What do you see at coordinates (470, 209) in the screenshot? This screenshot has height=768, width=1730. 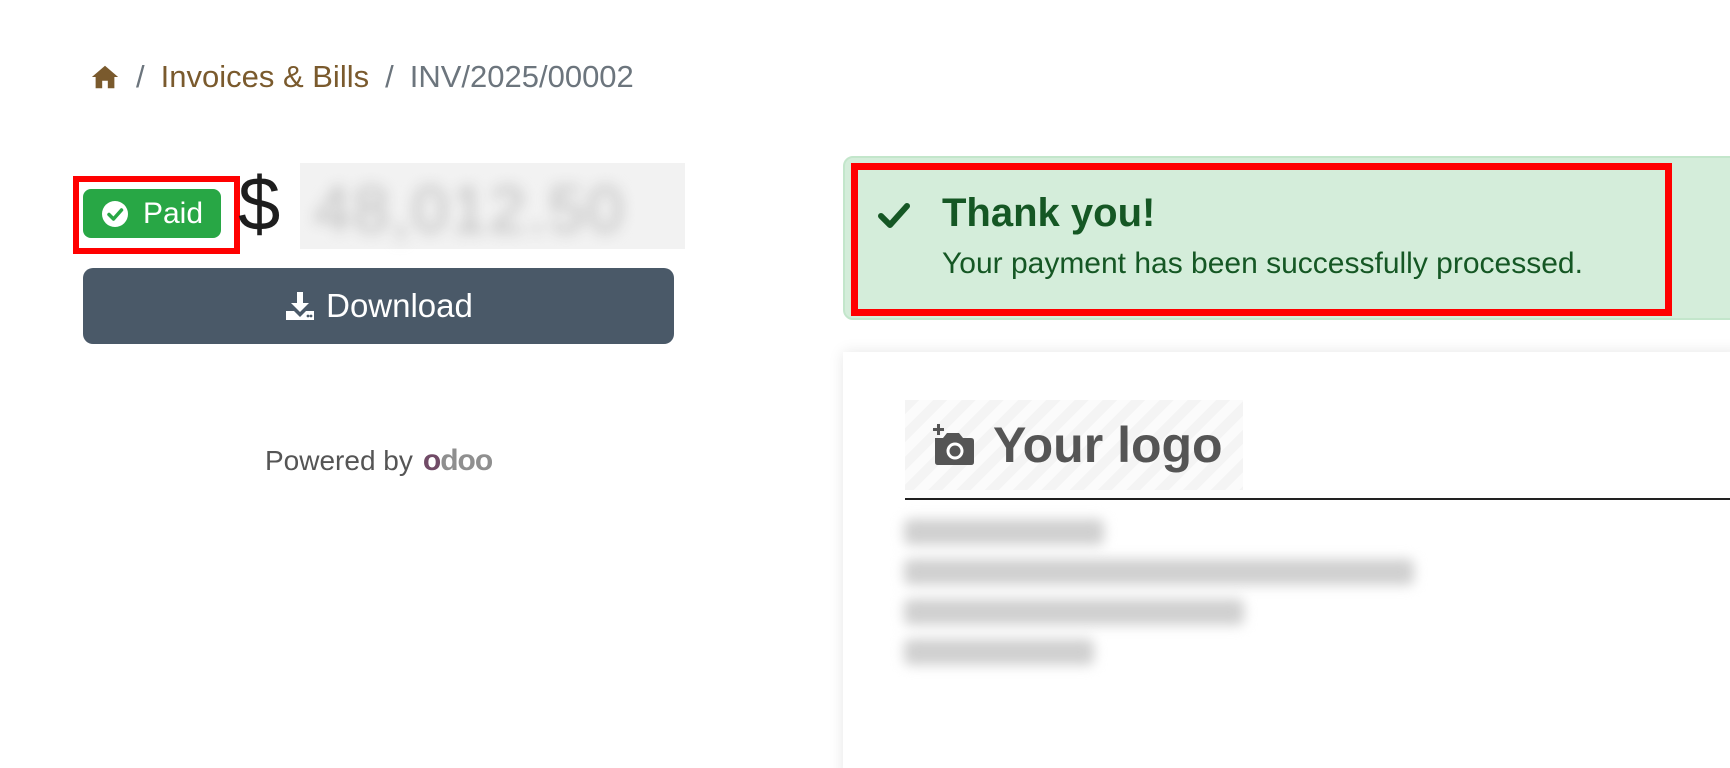 I see `amount-value: 48,012.50` at bounding box center [470, 209].